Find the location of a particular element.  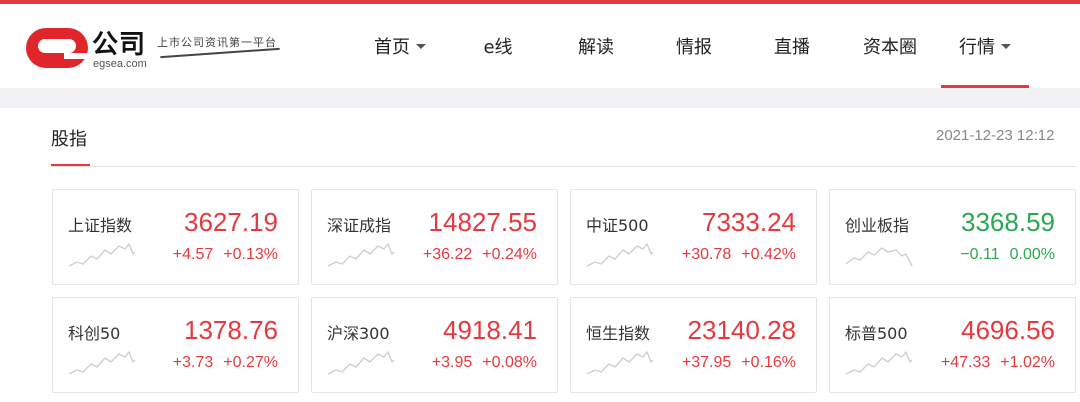

index-price: 4696.56 is located at coordinates (1008, 330).